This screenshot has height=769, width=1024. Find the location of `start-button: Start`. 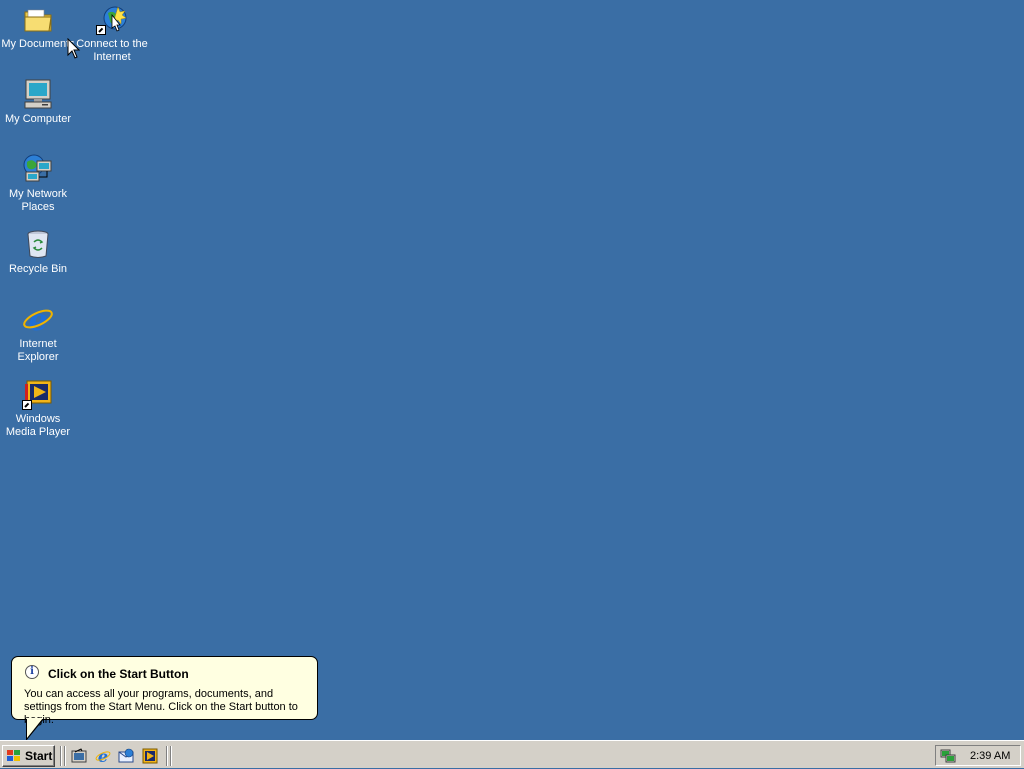

start-button: Start is located at coordinates (28, 756).